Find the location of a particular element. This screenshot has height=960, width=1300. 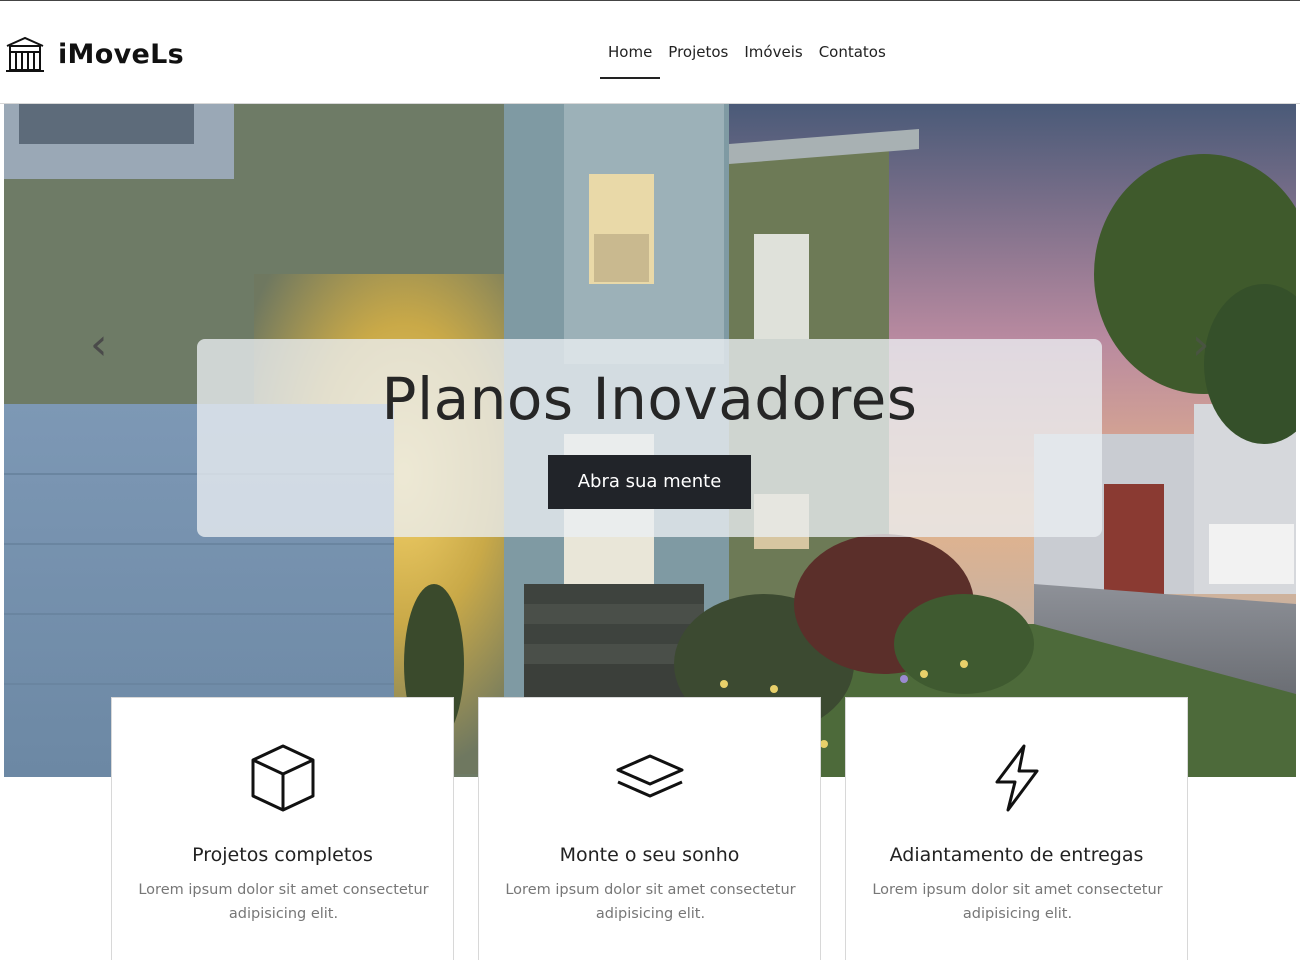

hero-caption: Planos Inovadores Abra sua mente is located at coordinates (649, 438).